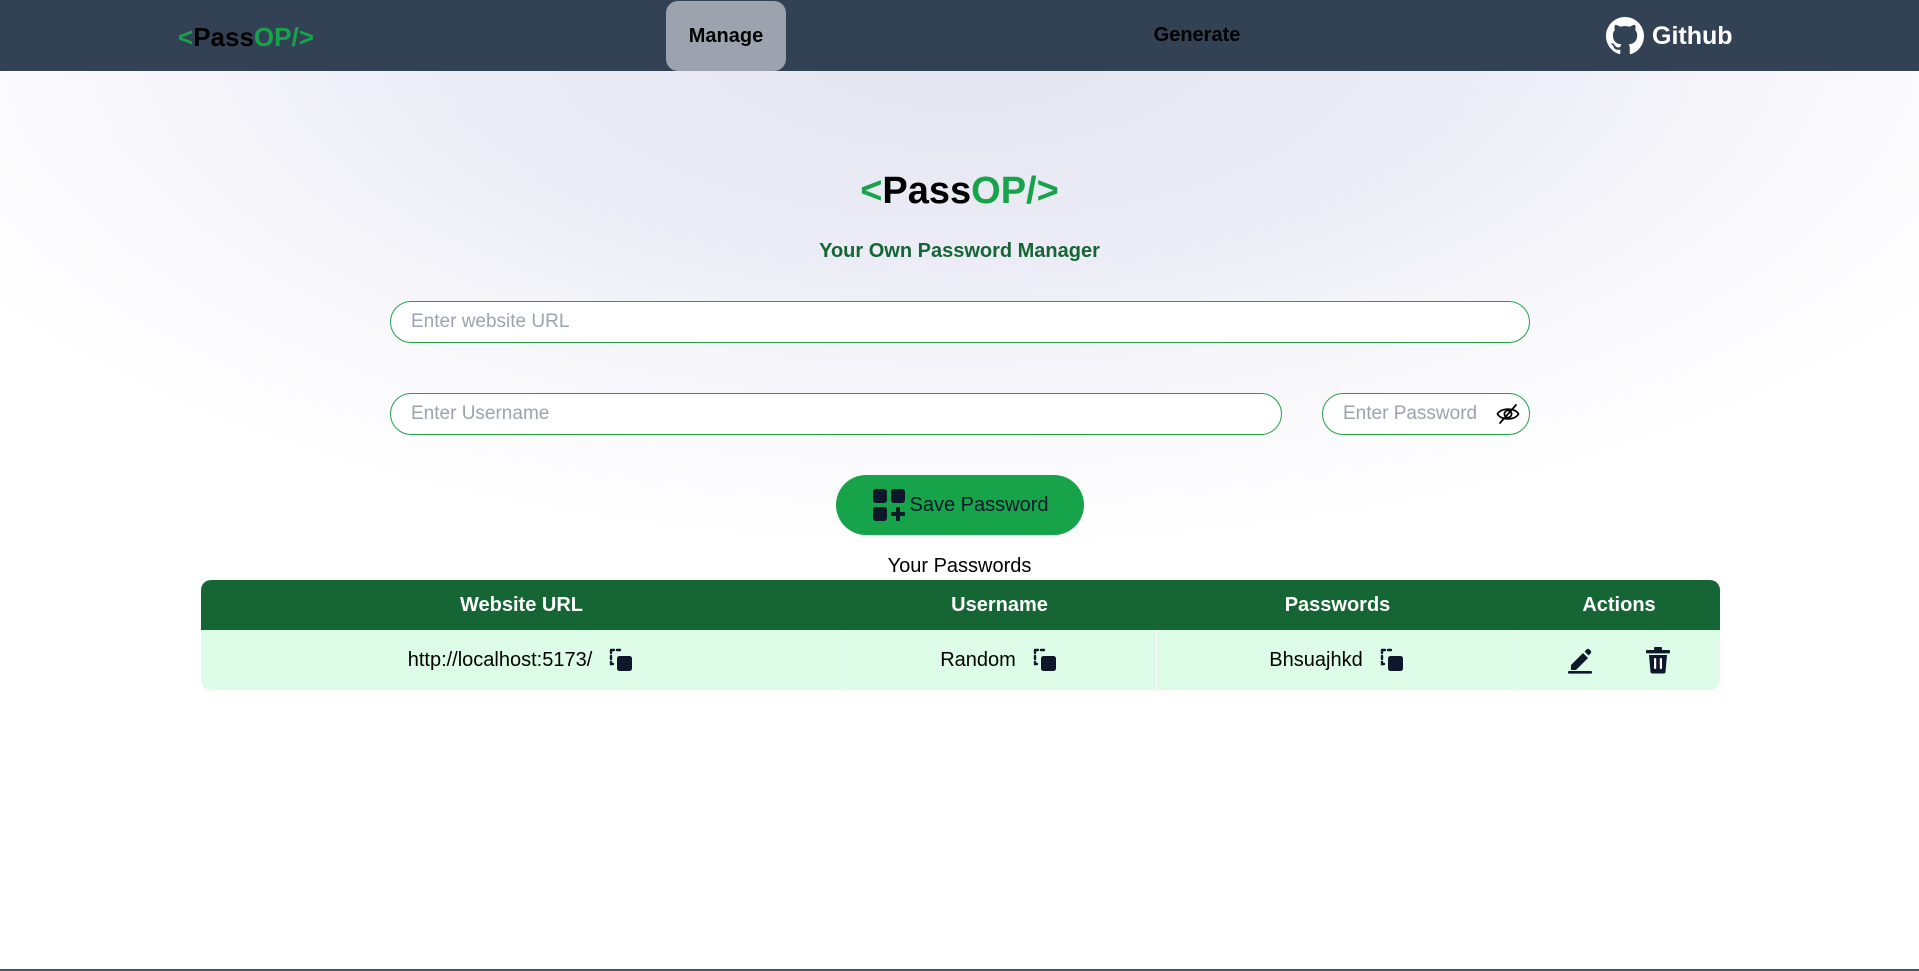  I want to click on password-field-wrapper, so click(1426, 414).